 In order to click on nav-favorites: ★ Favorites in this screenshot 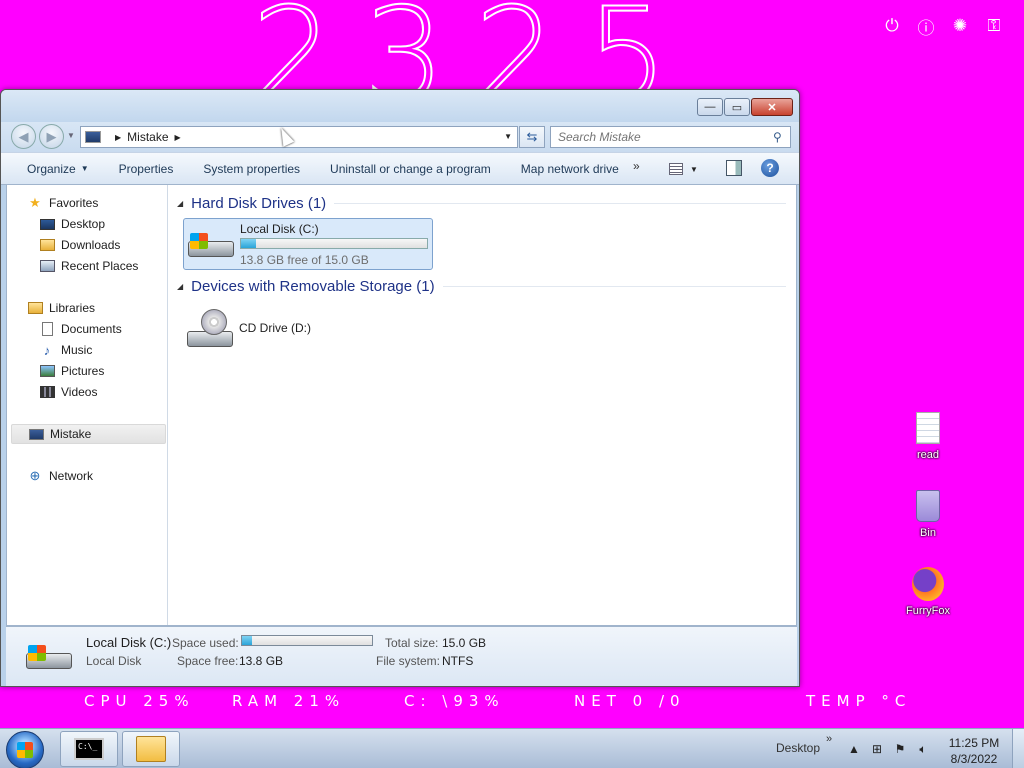, I will do `click(62, 203)`.